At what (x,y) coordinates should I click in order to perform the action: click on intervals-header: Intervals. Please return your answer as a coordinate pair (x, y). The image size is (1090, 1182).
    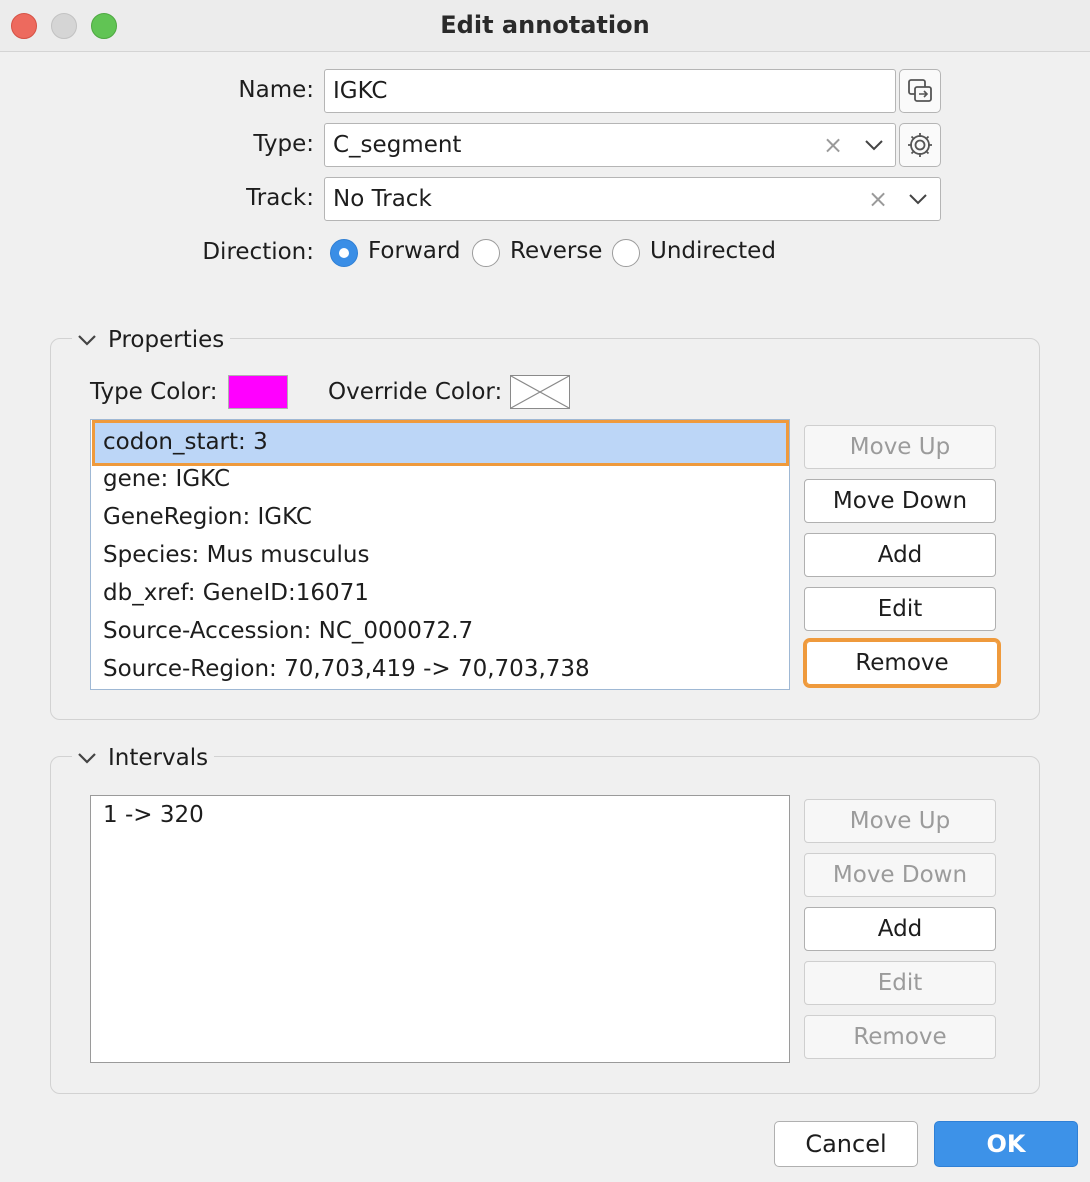
    Looking at the image, I should click on (143, 758).